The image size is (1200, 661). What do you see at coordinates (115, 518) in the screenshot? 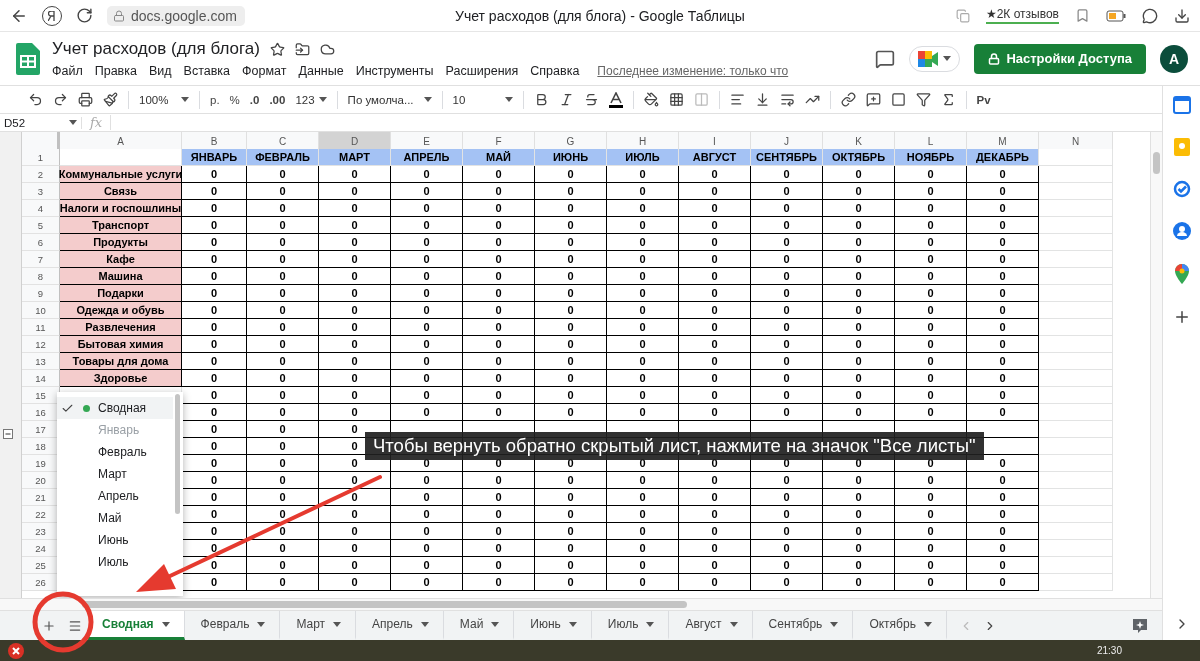
I see `sheet-menu-item: Май` at bounding box center [115, 518].